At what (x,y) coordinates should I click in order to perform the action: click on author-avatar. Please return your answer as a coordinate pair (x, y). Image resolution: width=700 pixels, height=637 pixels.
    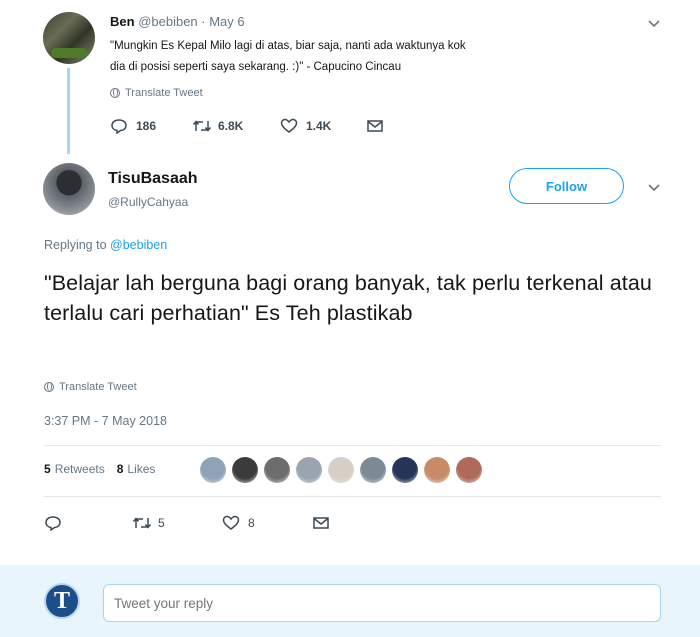
    Looking at the image, I should click on (69, 189).